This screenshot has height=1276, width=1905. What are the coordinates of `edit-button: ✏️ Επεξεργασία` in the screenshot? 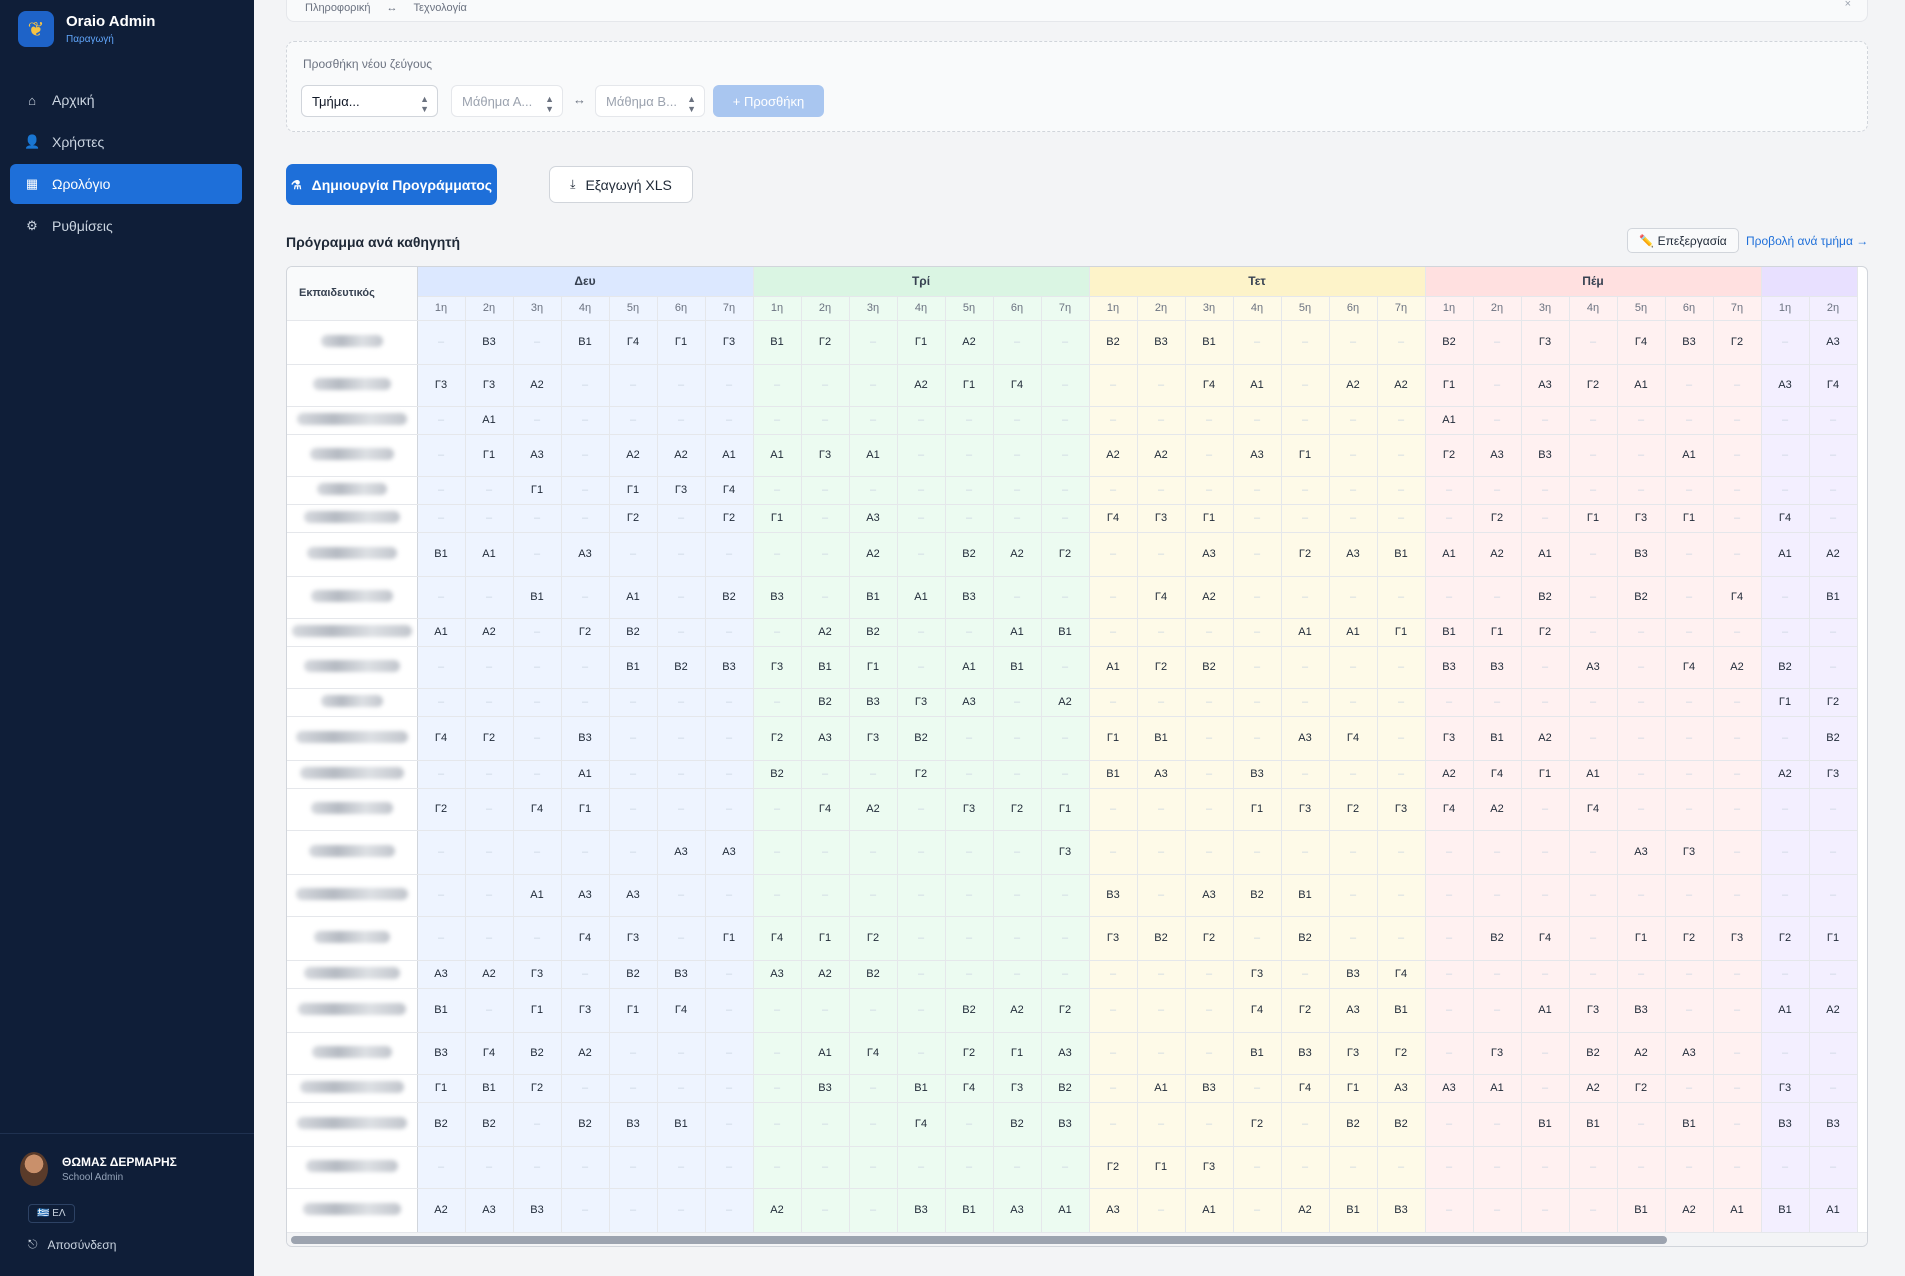 It's located at (1683, 240).